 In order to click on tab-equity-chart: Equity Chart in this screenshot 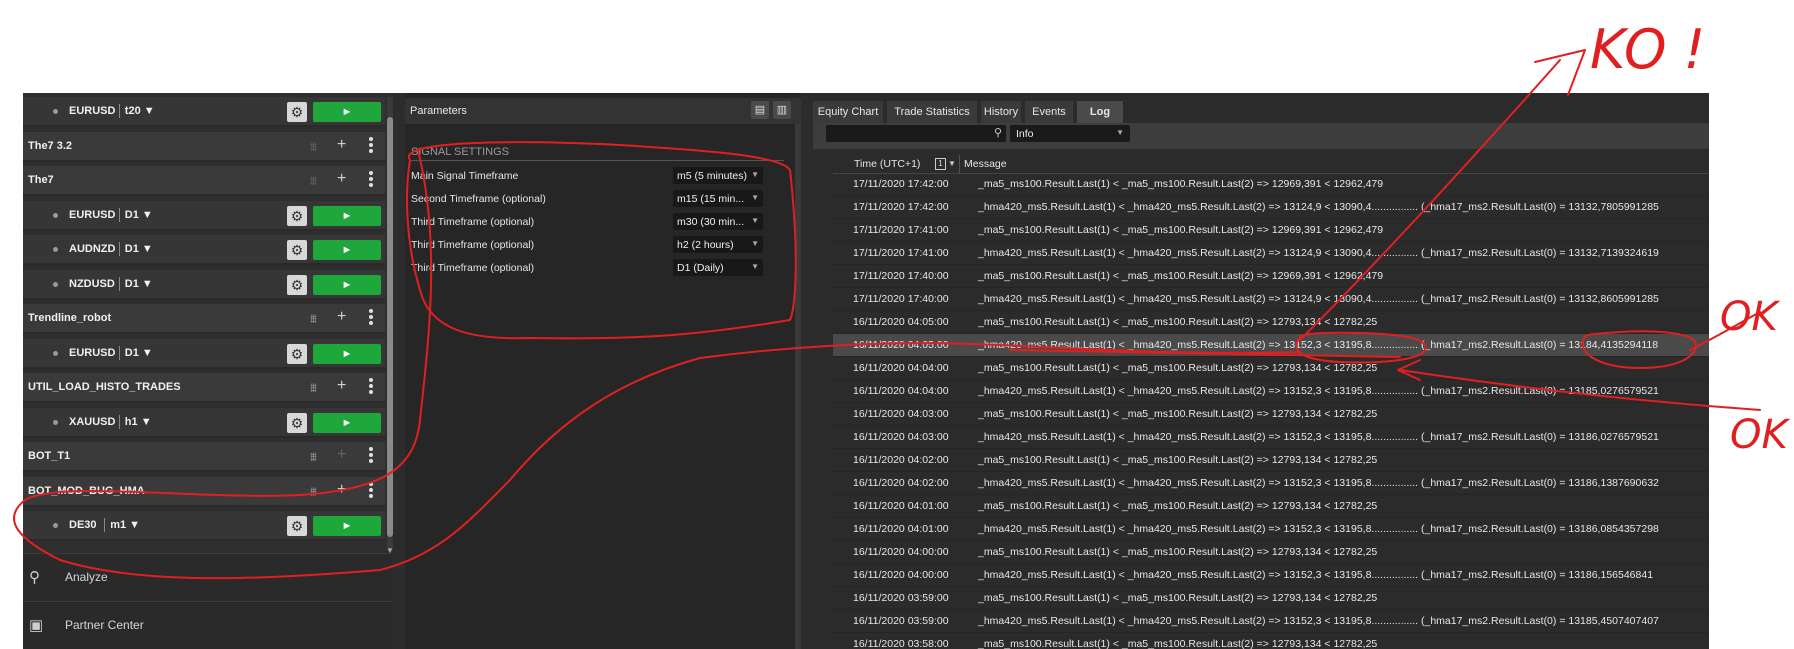, I will do `click(848, 112)`.